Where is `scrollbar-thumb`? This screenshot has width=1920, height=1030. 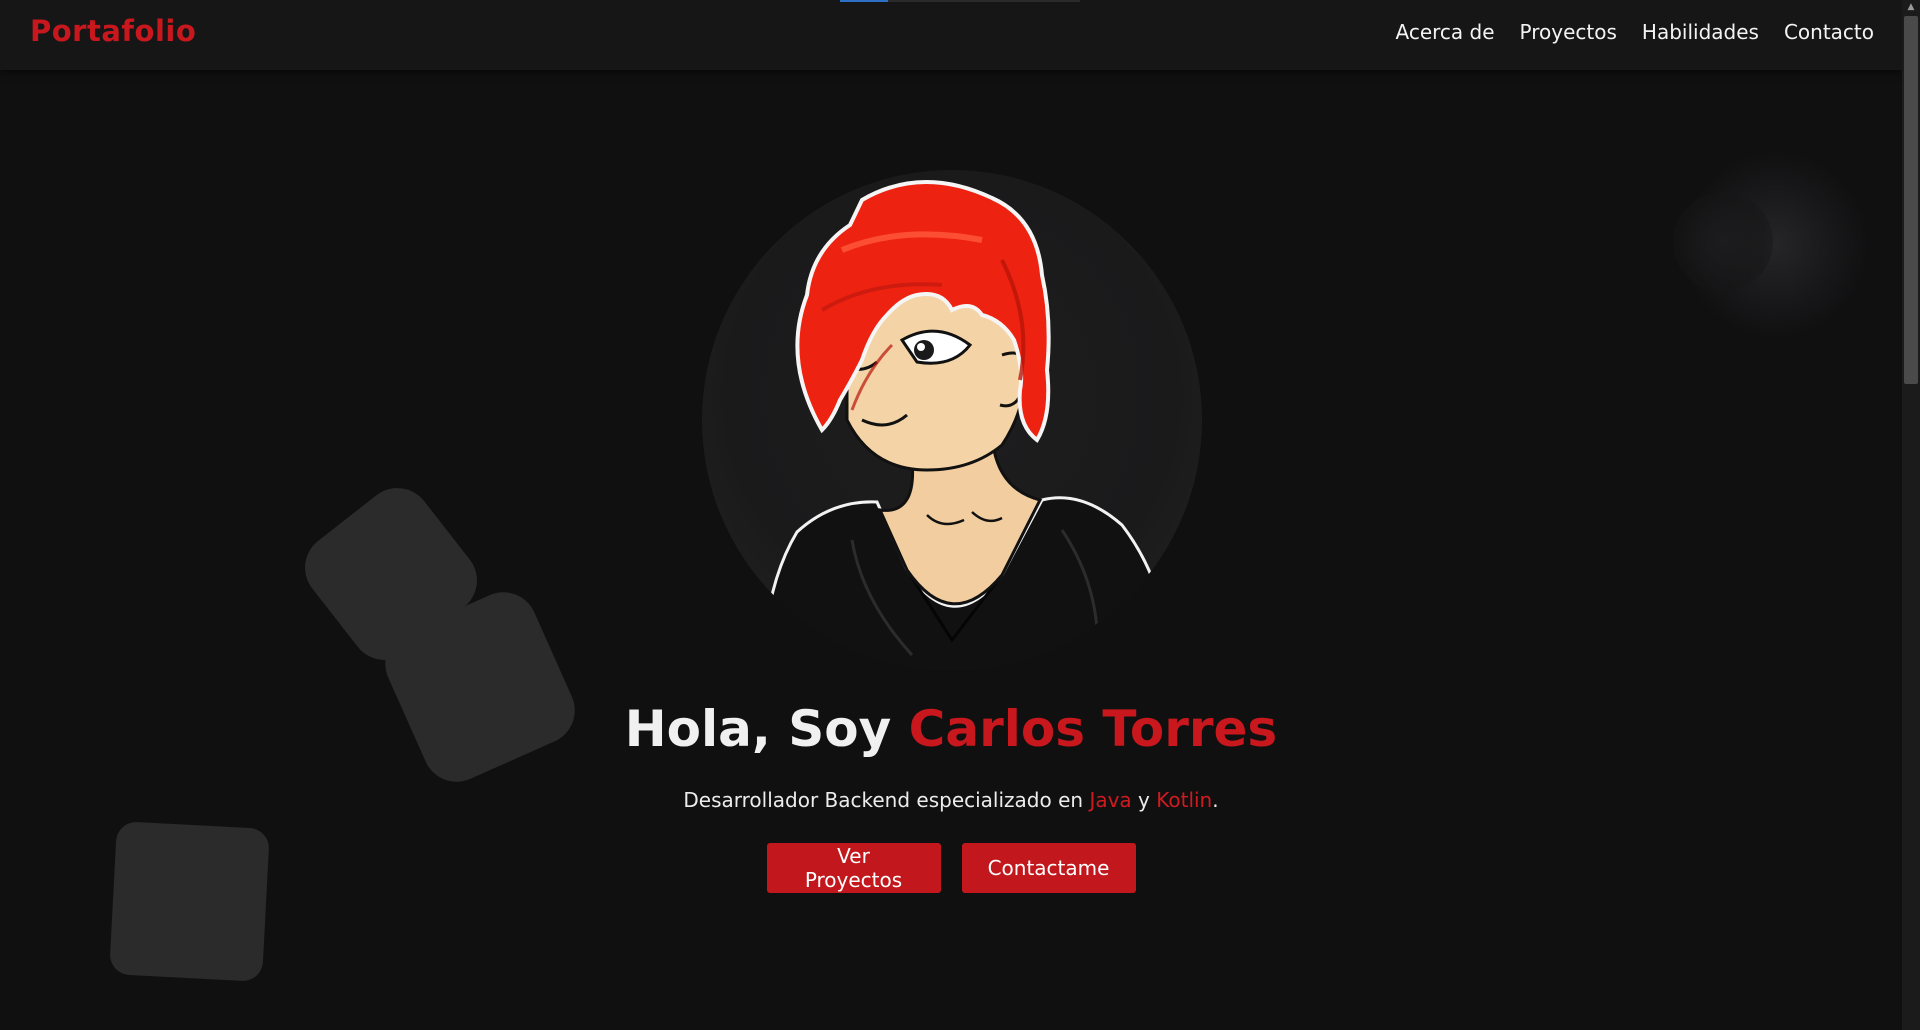 scrollbar-thumb is located at coordinates (1911, 200).